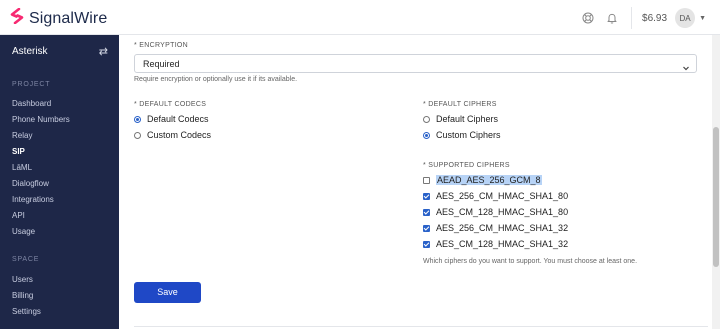  I want to click on default-codecs-label: * DEFAULT CODECS, so click(170, 104).